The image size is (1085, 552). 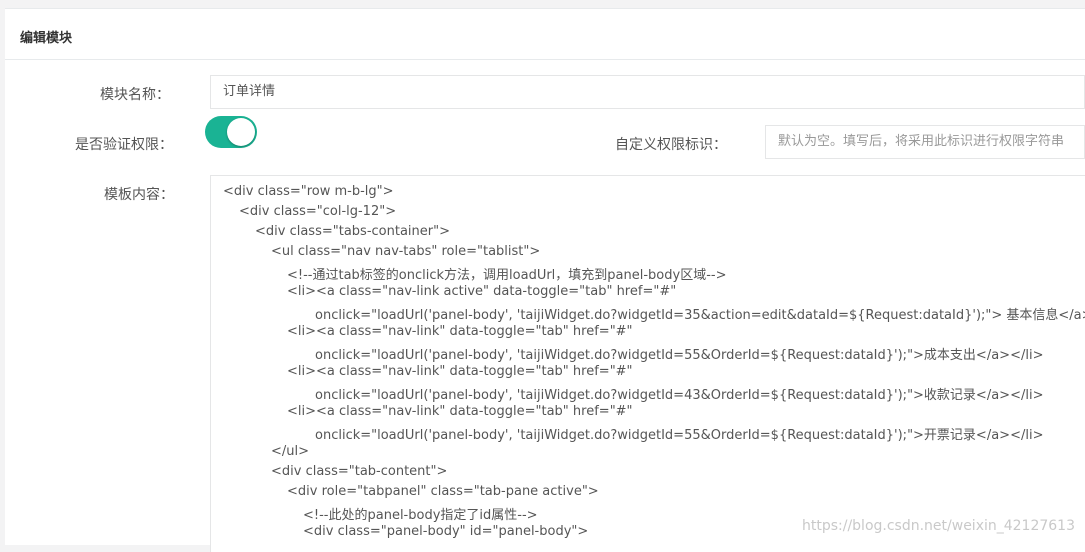 I want to click on panel-title: 编辑模块, so click(x=46, y=38).